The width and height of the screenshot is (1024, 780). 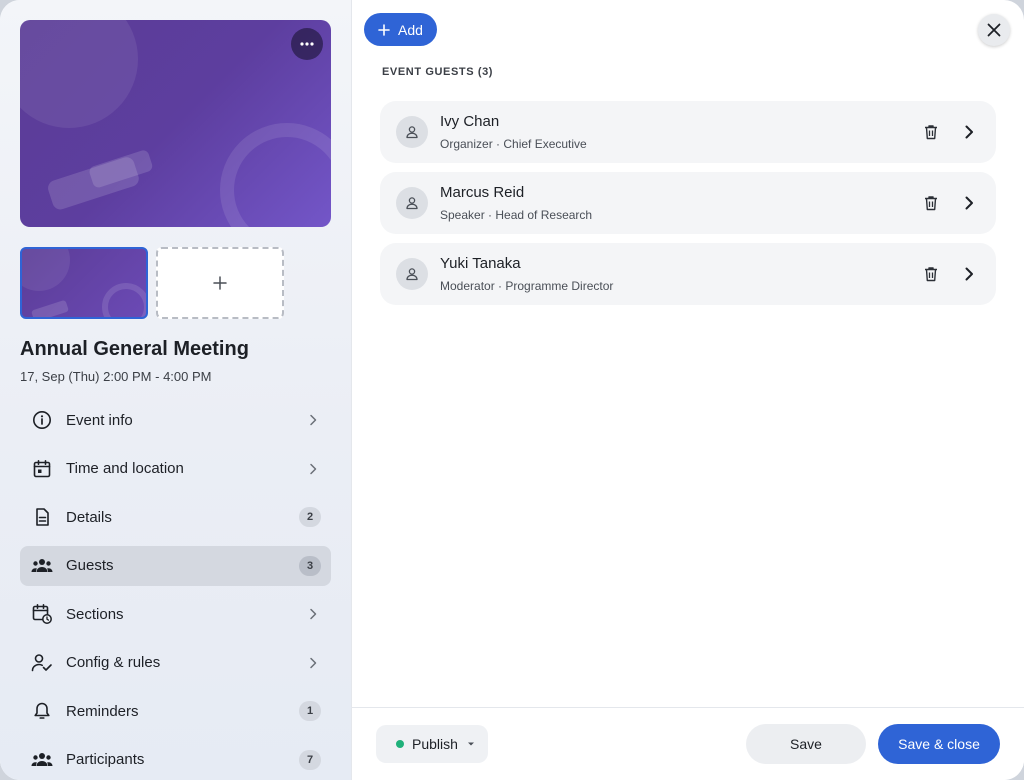 What do you see at coordinates (116, 376) in the screenshot?
I see `event-datetime: 17, Sep (Thu) 2:00 PM - 4:00 PM` at bounding box center [116, 376].